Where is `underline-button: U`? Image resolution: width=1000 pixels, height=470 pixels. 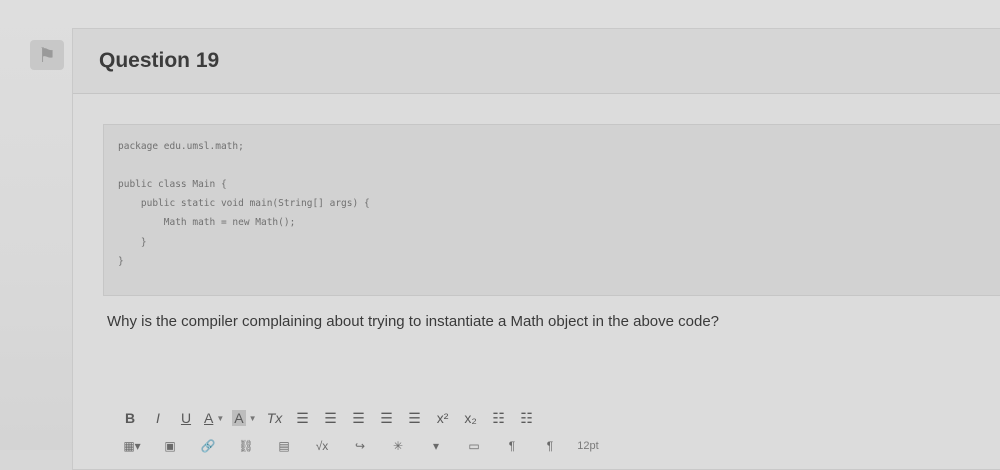
underline-button: U is located at coordinates (186, 418).